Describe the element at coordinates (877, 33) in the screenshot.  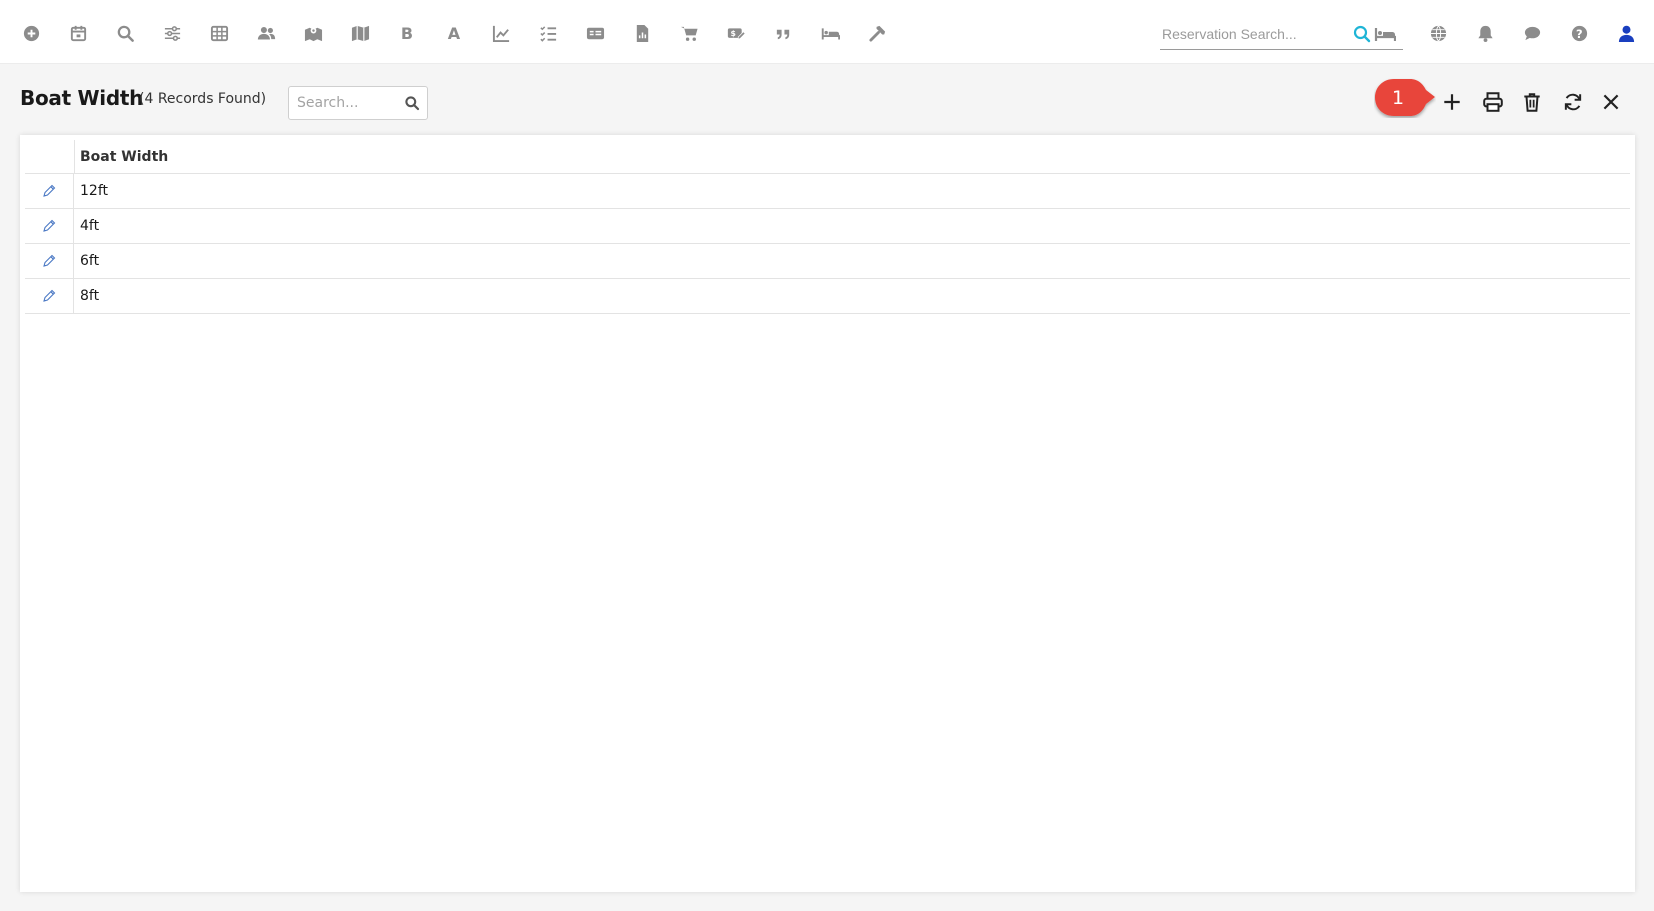
I see `tools-icon` at that location.